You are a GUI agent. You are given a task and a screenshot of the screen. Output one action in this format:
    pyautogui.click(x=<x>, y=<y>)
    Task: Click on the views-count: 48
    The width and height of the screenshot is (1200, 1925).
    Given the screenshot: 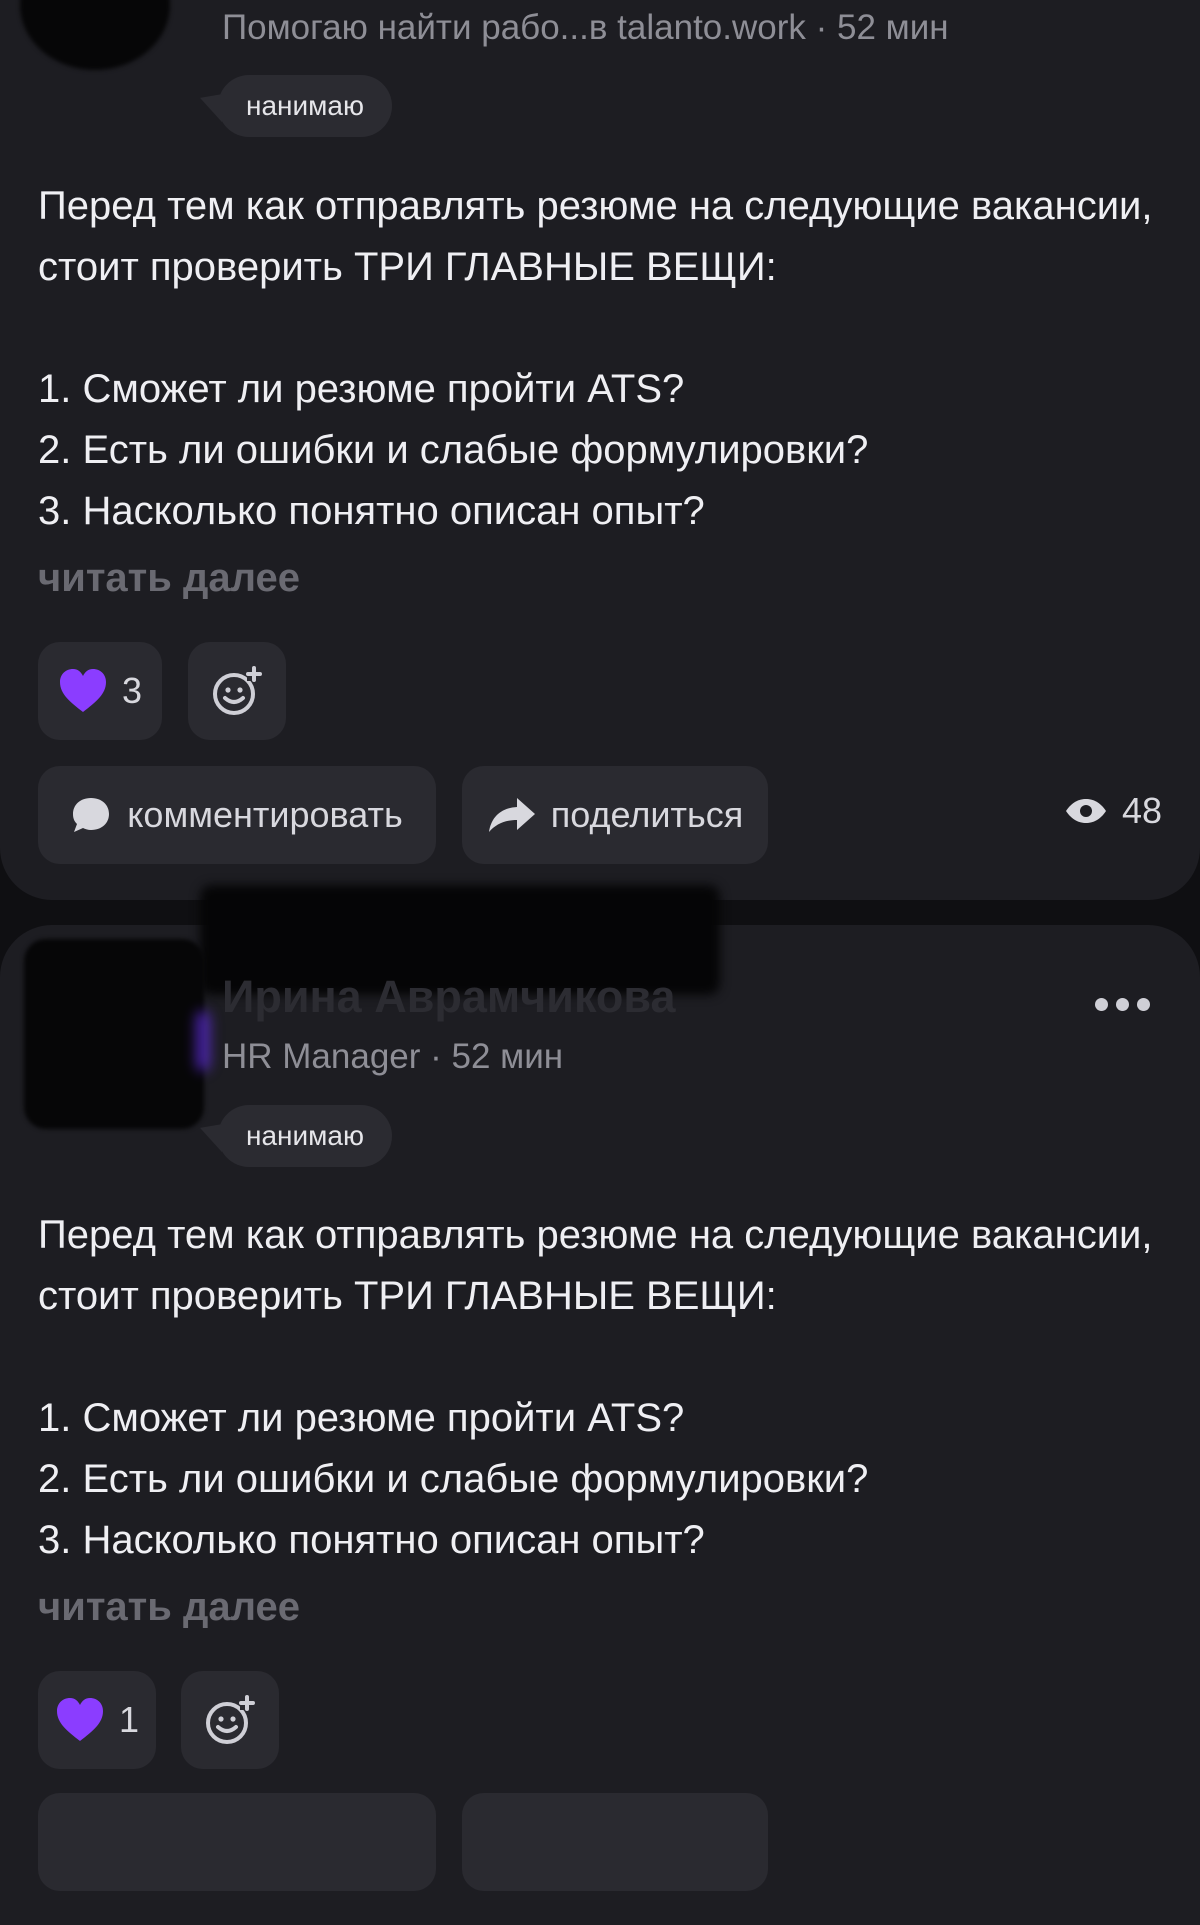 What is the action you would take?
    pyautogui.click(x=1141, y=810)
    